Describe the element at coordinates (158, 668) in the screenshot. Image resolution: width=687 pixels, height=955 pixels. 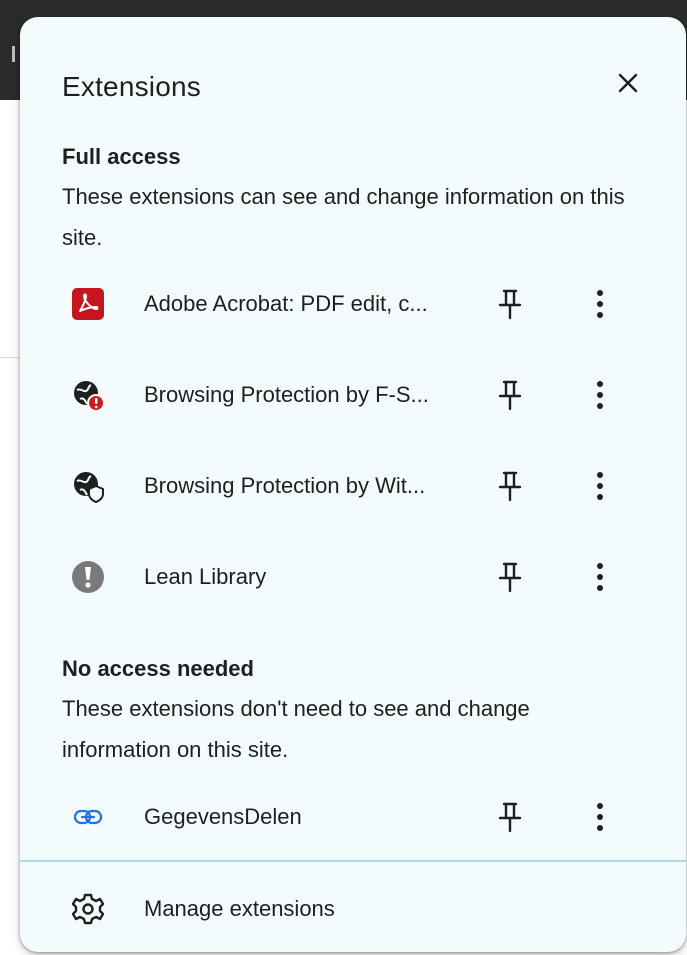
I see `no-access-heading: No access needed` at that location.